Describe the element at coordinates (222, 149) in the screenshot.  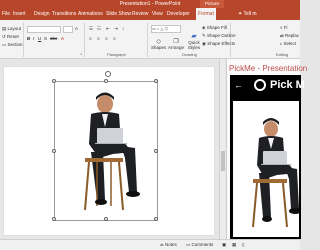
I see `vertical-scrollbar` at that location.